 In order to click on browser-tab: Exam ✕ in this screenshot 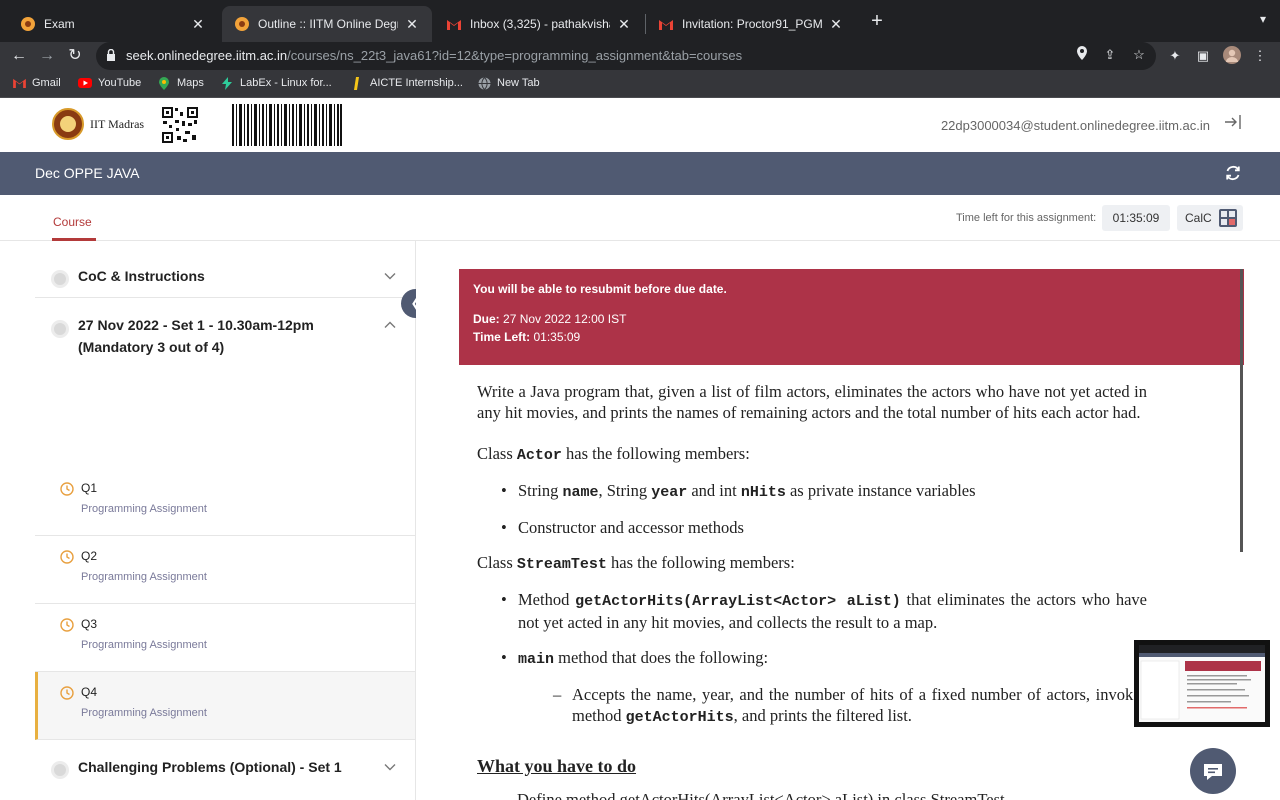, I will do `click(113, 24)`.